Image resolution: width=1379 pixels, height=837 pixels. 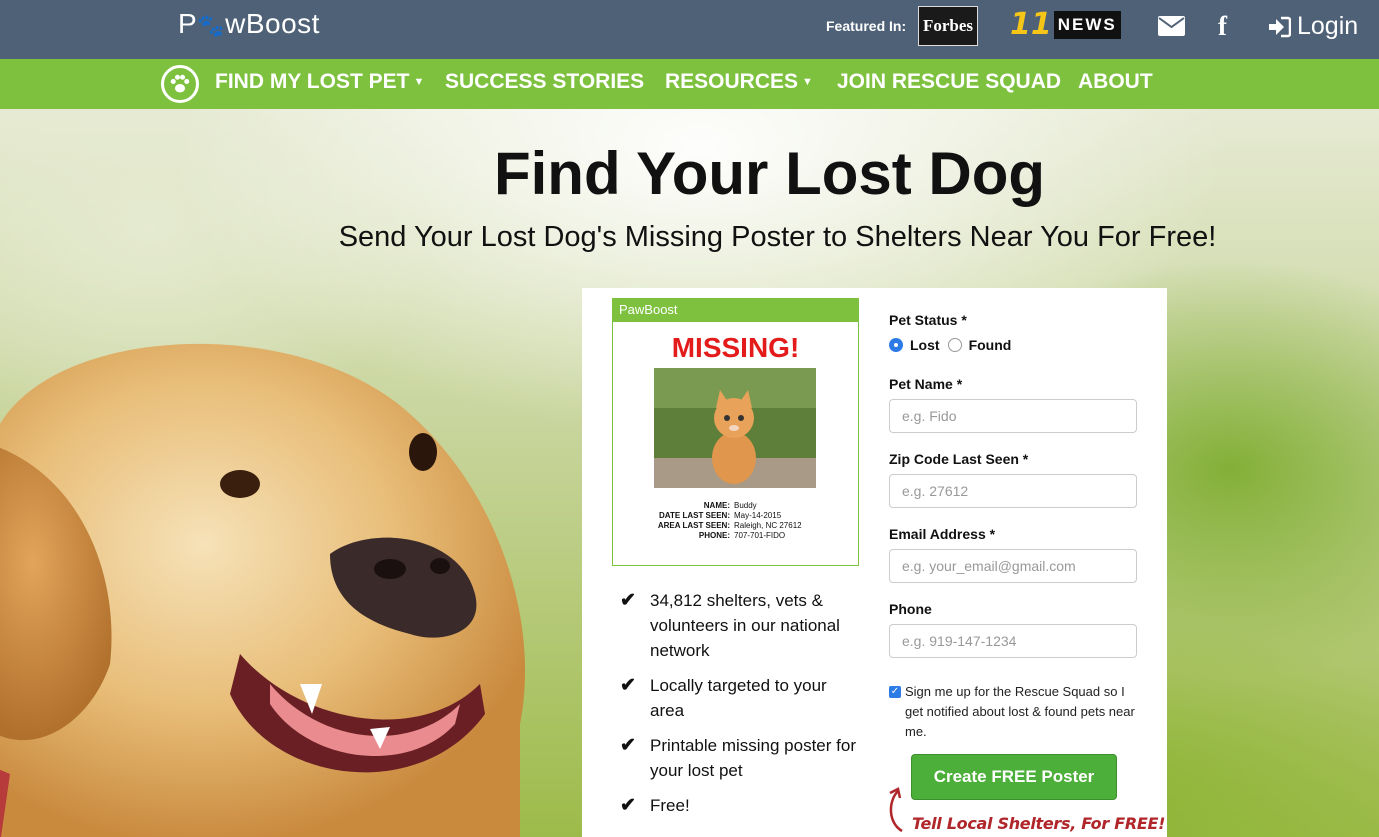 What do you see at coordinates (896, 345) in the screenshot?
I see `radio-lost` at bounding box center [896, 345].